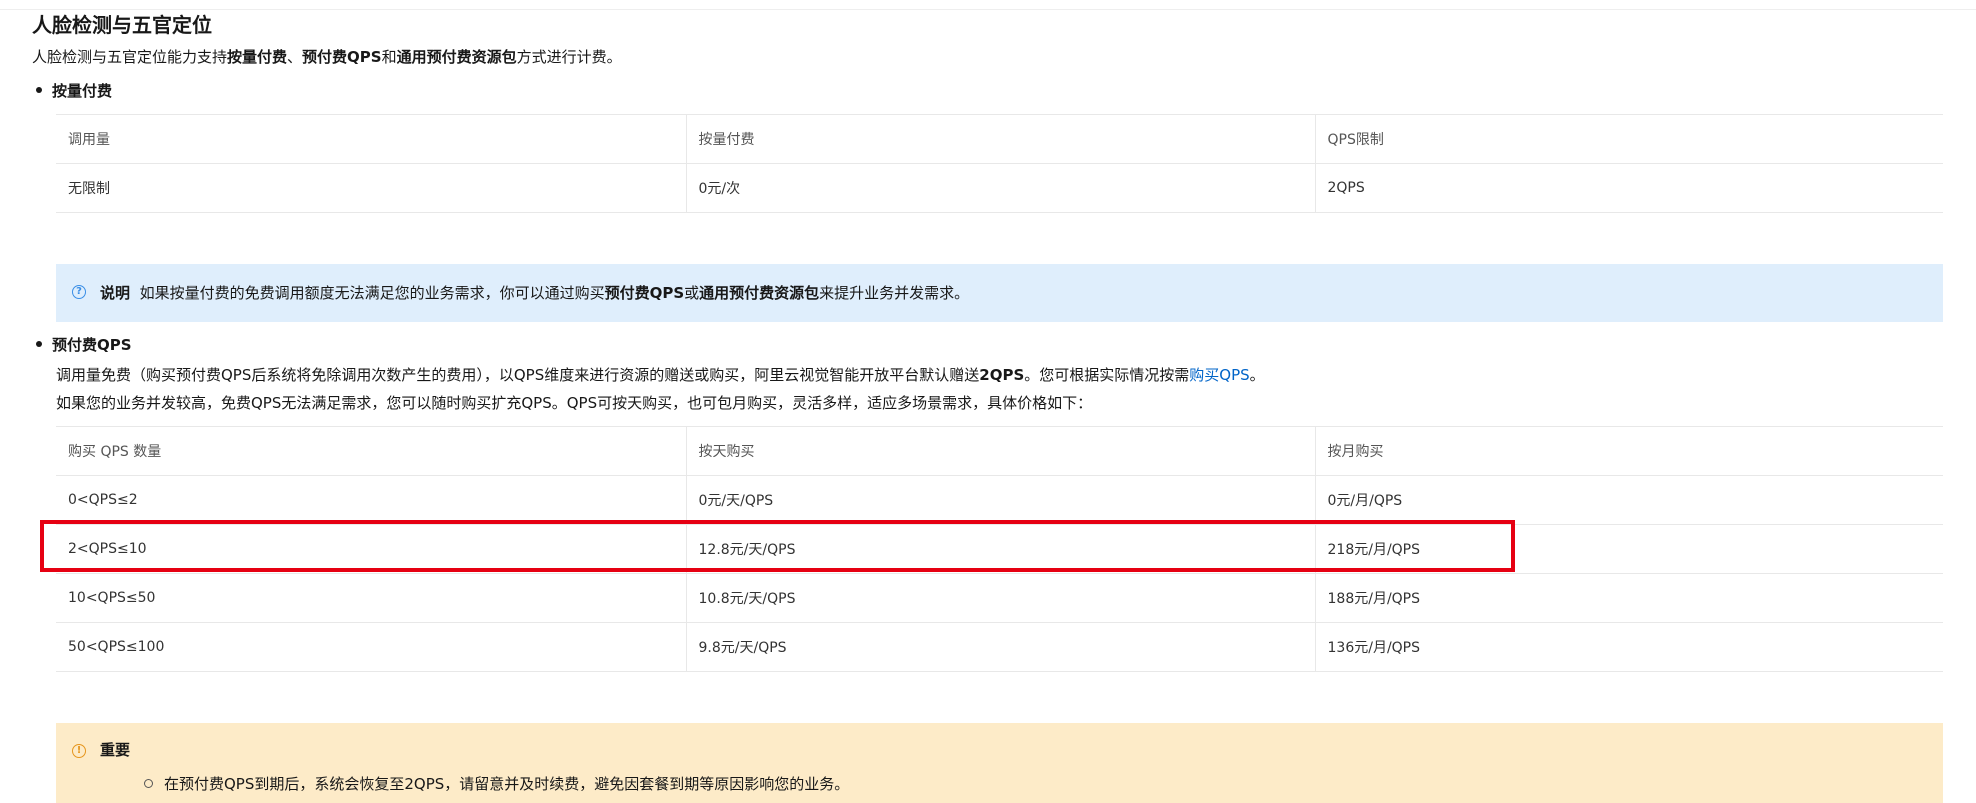  I want to click on table-row: 无限制 0元/次 2QPS, so click(999, 188).